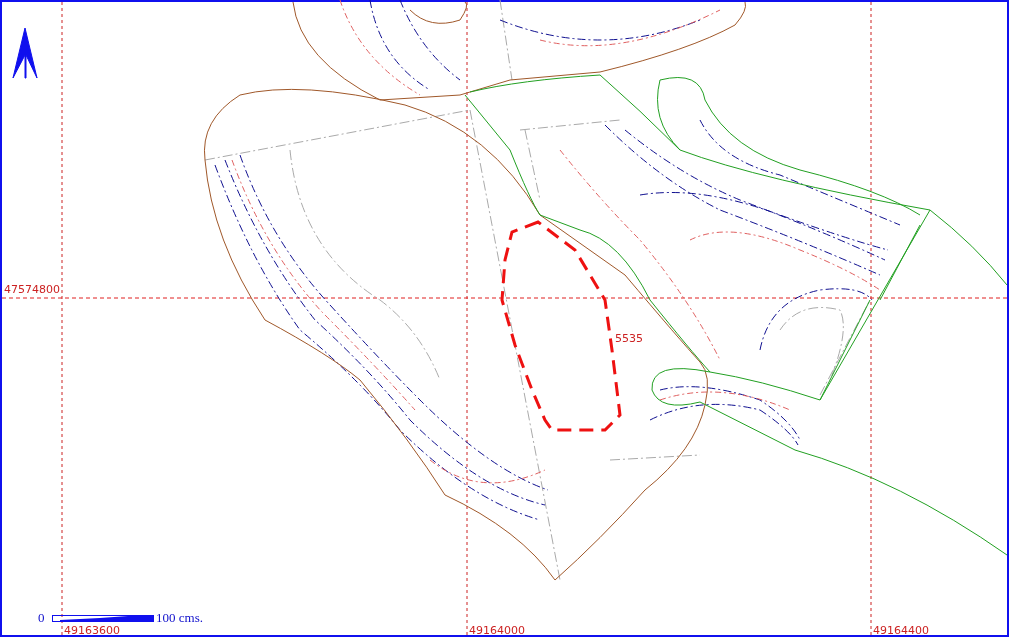 The image size is (1009, 639). Describe the element at coordinates (179, 617) in the screenshot. I see `scale-label: 100 cms.` at that location.